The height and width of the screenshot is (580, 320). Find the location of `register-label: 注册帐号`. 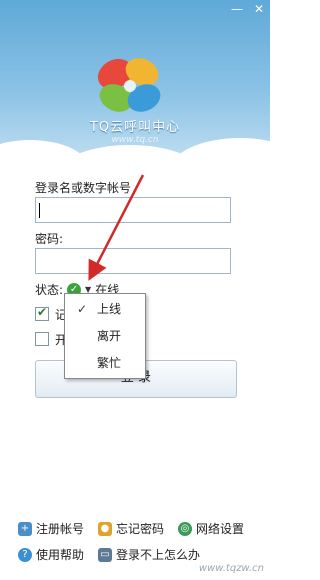

register-label: 注册帐号 is located at coordinates (60, 529).